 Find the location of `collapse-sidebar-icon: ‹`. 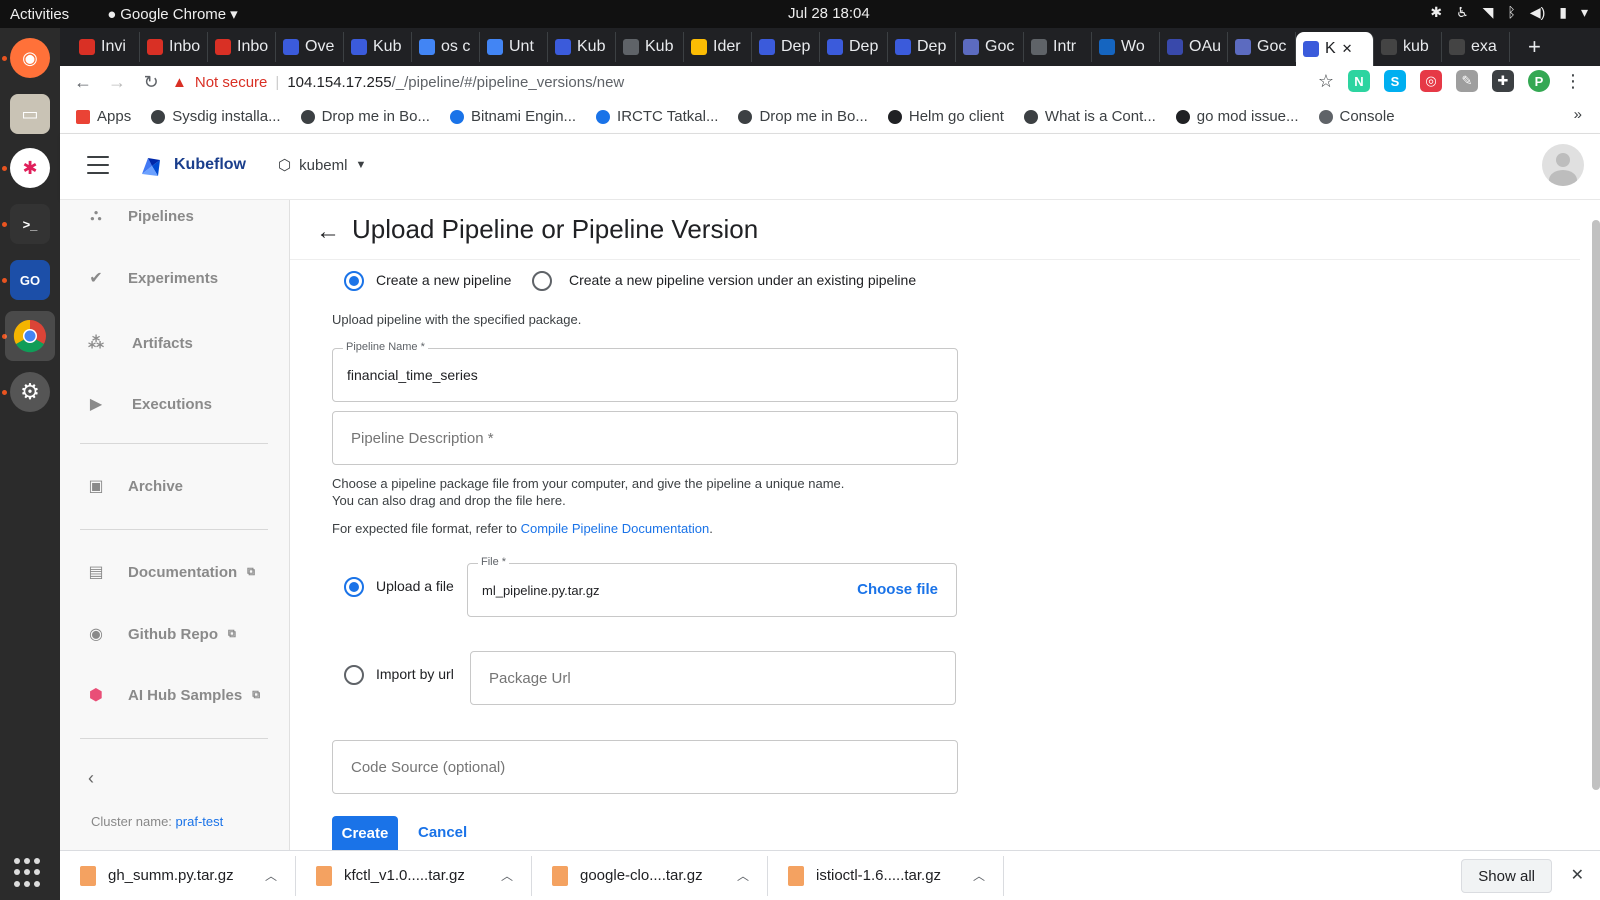

collapse-sidebar-icon: ‹ is located at coordinates (91, 778).